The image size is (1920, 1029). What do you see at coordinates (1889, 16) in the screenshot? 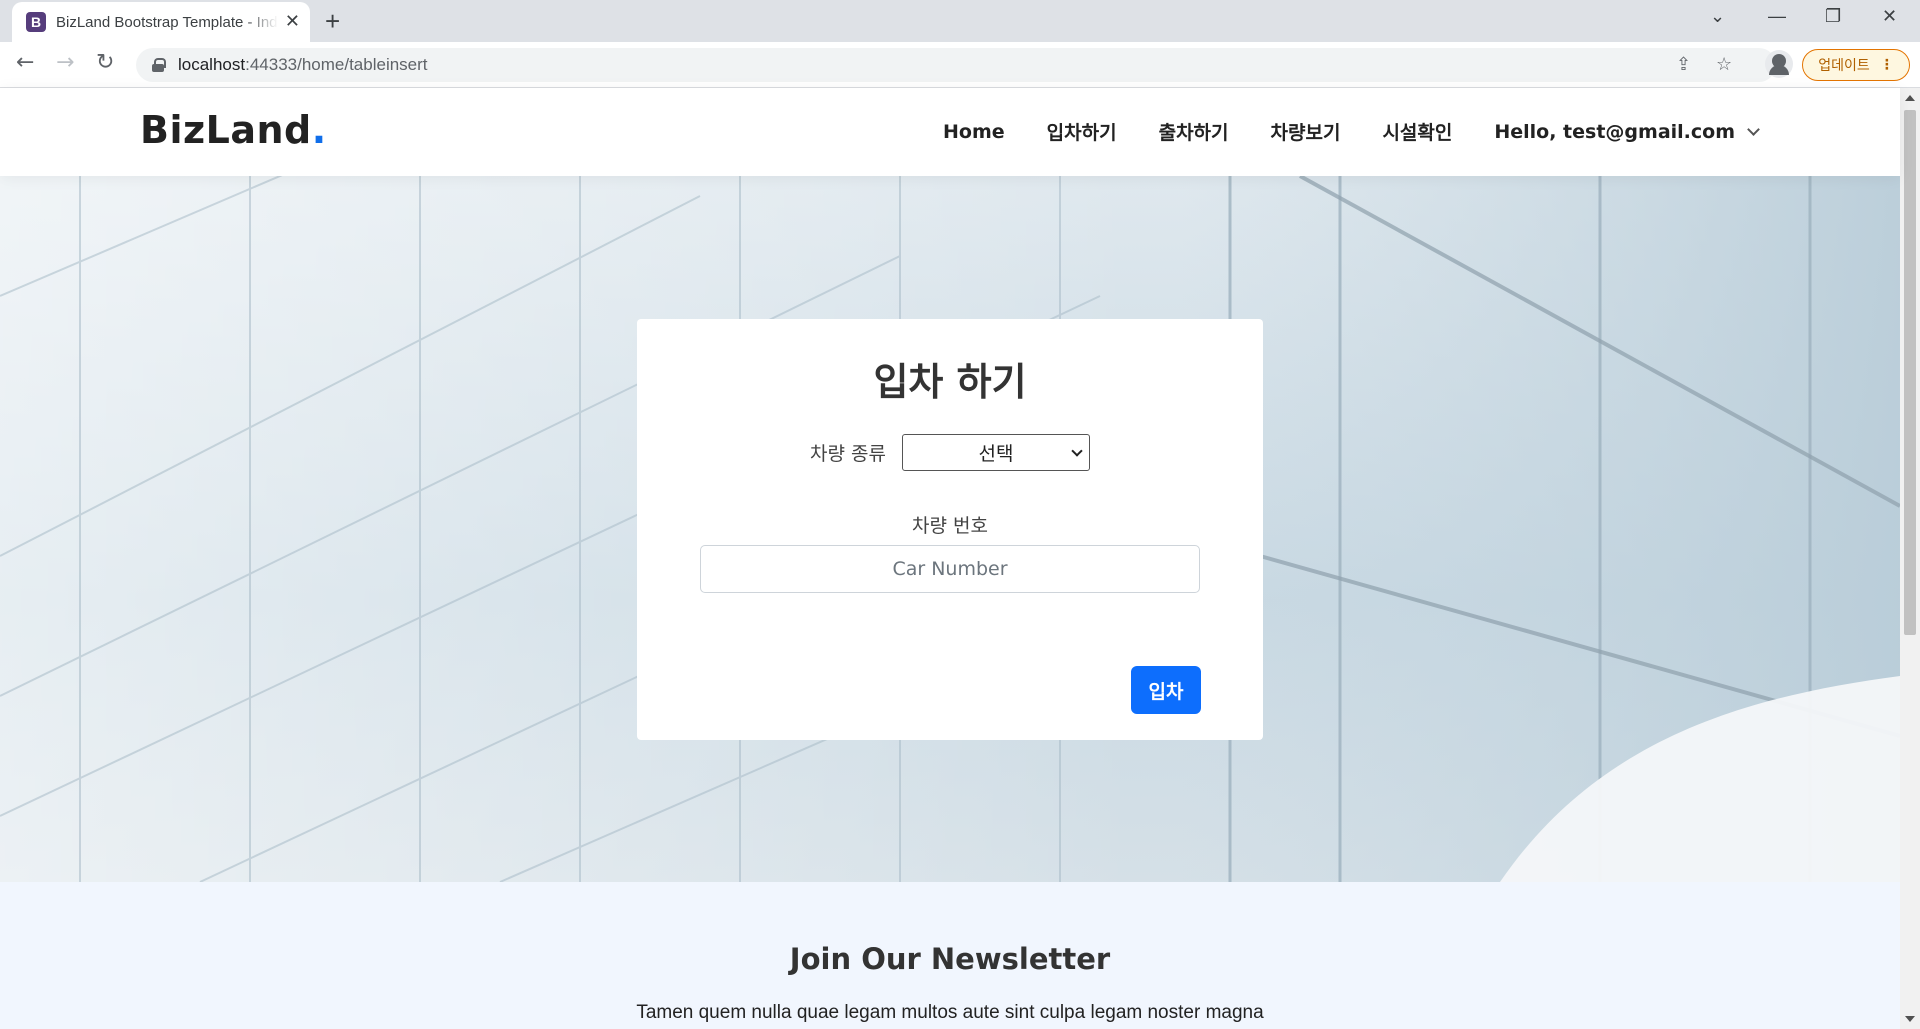
I see `window-close-icon: ✕` at bounding box center [1889, 16].